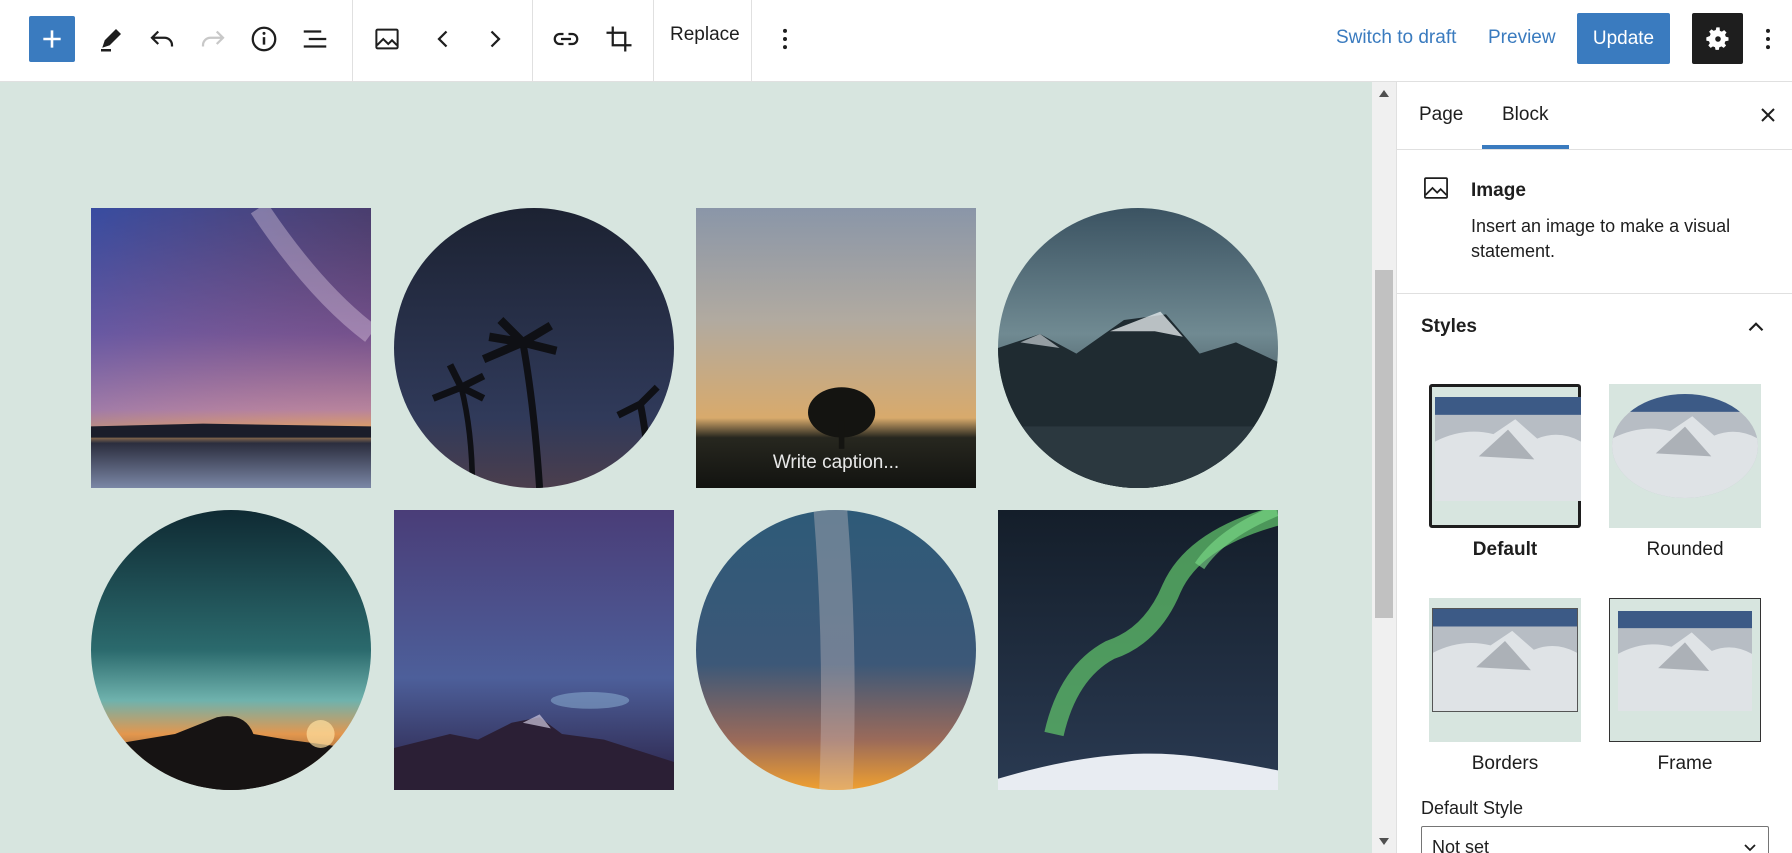  Describe the element at coordinates (1461, 845) in the screenshot. I see `default-style-value: Not set` at that location.